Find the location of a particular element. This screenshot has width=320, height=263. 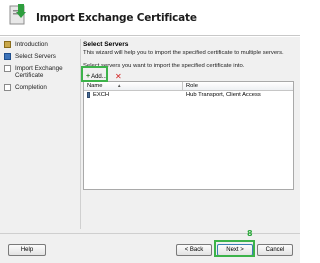

step-label: Select Servers is located at coordinates (35, 56).